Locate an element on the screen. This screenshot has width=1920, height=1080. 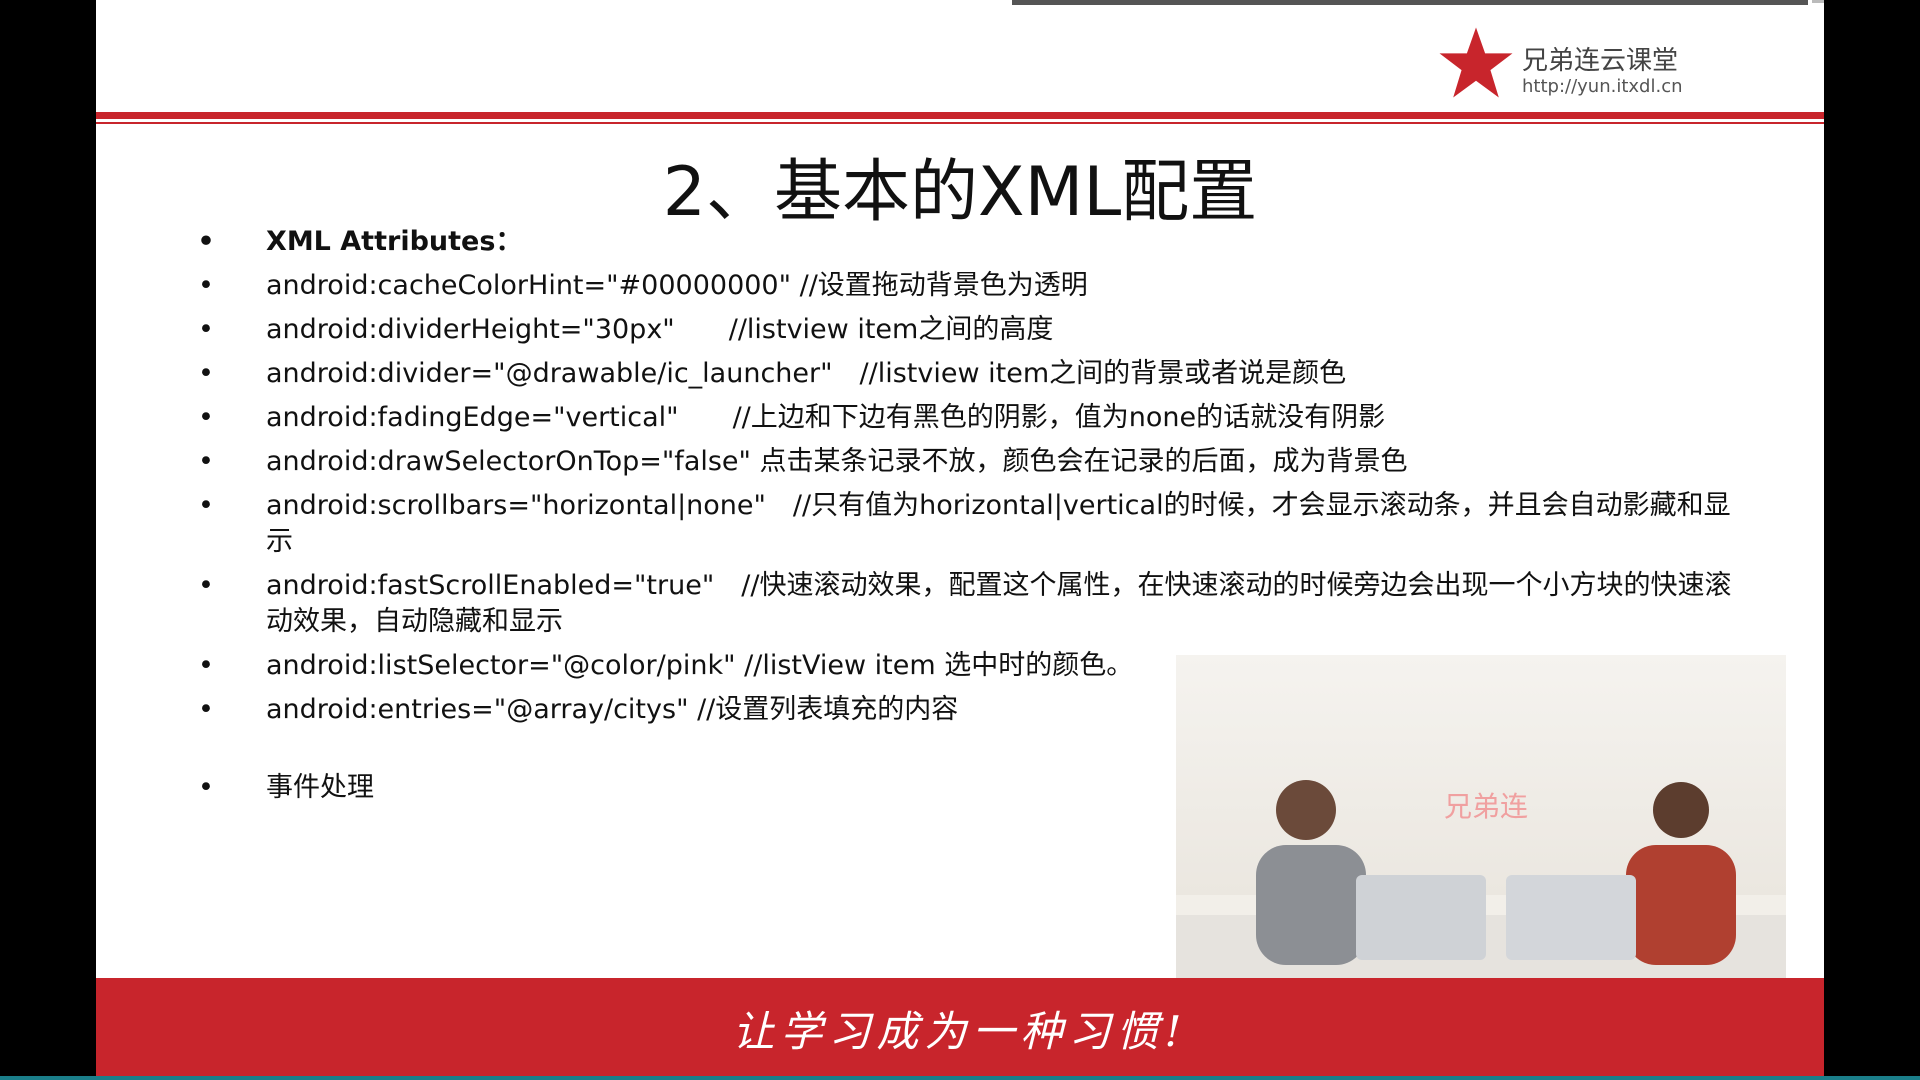
logo-name: 兄弟连云课堂 is located at coordinates (1600, 61).